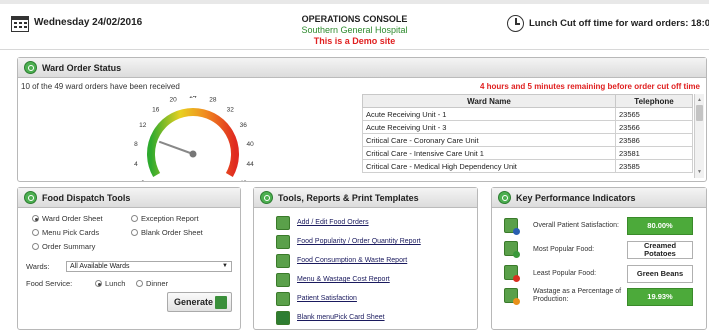  I want to click on ward-name-cell: Critical Care - Intensive Care Unit 1, so click(489, 153).